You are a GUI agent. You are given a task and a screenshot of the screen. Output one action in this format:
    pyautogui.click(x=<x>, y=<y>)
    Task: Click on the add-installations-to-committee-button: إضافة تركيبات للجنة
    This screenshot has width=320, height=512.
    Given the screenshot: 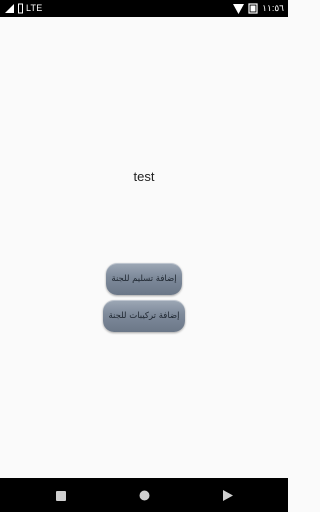 What is the action you would take?
    pyautogui.click(x=144, y=316)
    